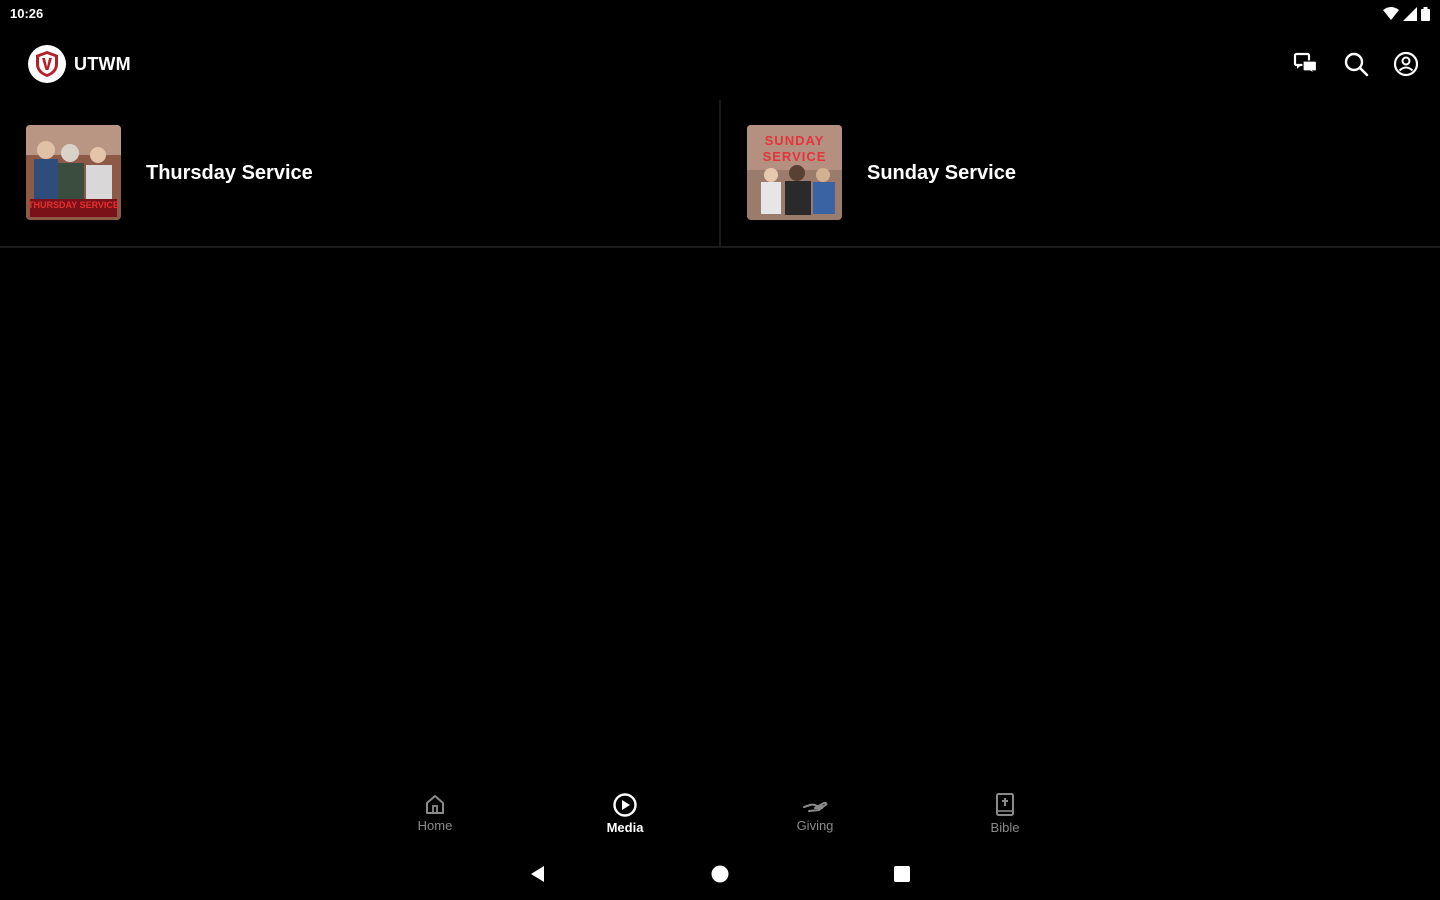 This screenshot has height=900, width=1440. Describe the element at coordinates (795, 156) in the screenshot. I see `svg-text: SERVICE` at that location.